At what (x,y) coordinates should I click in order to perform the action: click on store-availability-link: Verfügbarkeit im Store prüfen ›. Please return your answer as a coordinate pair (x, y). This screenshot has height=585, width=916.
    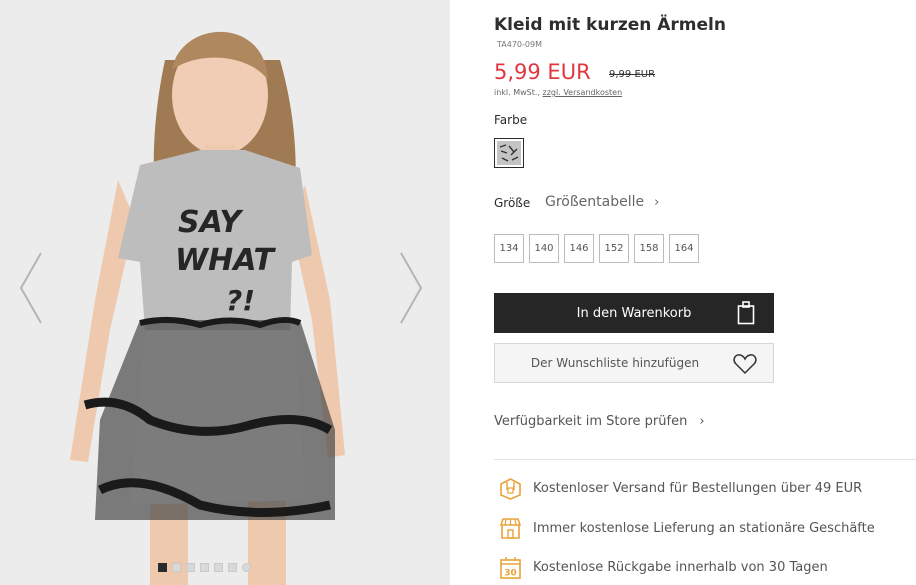
    Looking at the image, I should click on (599, 421).